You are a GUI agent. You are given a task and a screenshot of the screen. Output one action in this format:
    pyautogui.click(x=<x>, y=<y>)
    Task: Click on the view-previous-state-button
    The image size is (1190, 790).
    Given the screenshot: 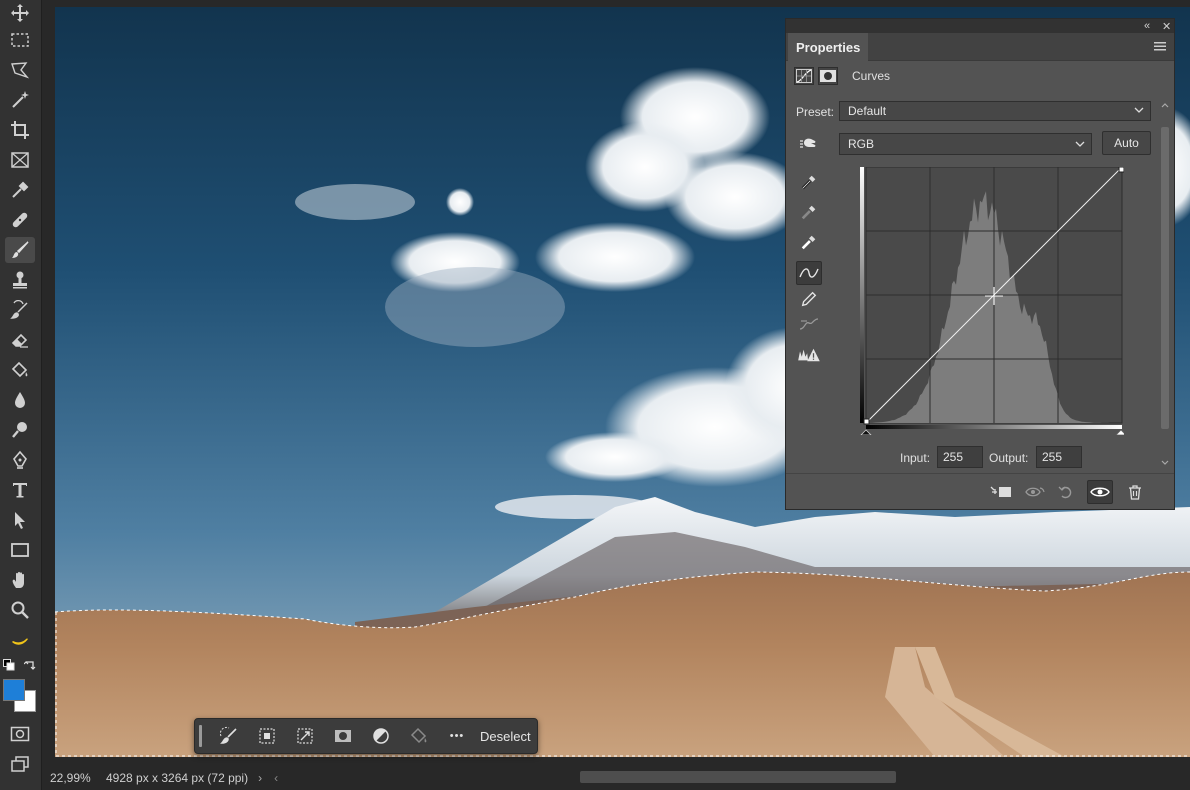 What is the action you would take?
    pyautogui.click(x=1035, y=492)
    